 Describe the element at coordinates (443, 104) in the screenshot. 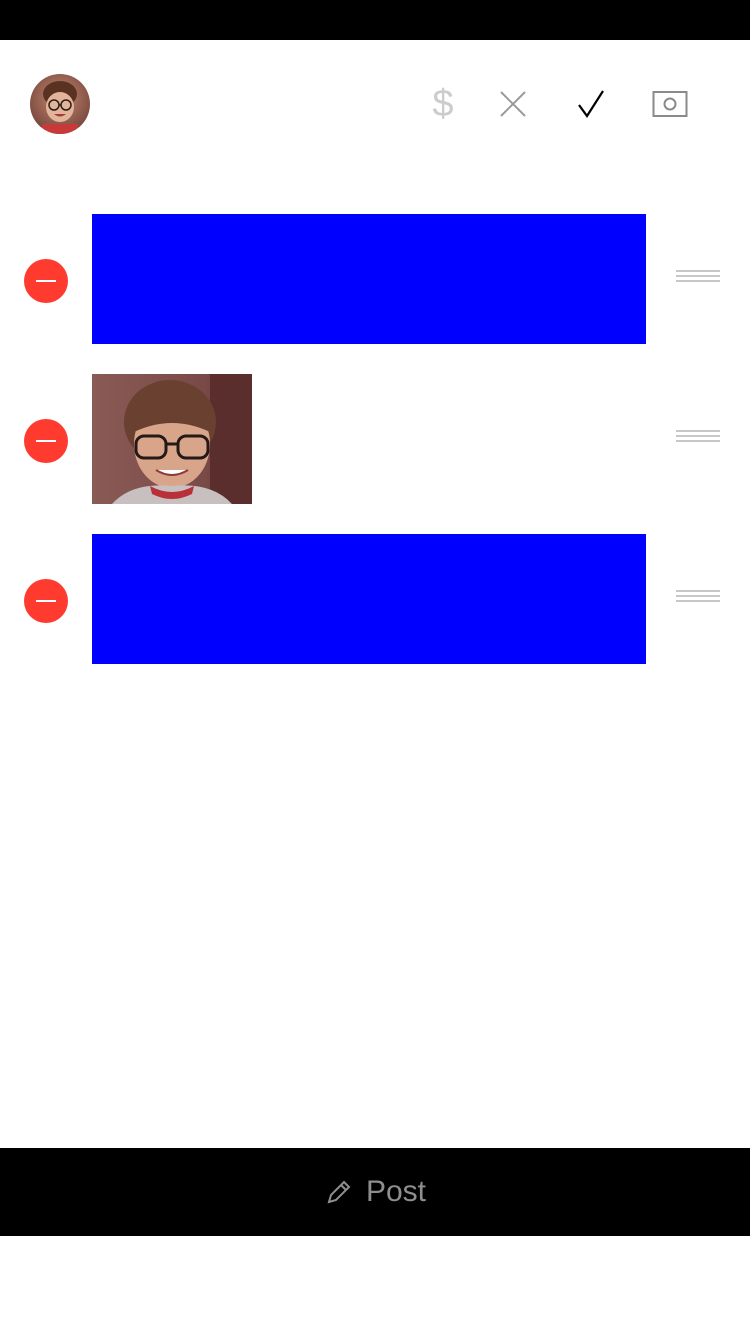

I see `dollar-icon: $` at that location.